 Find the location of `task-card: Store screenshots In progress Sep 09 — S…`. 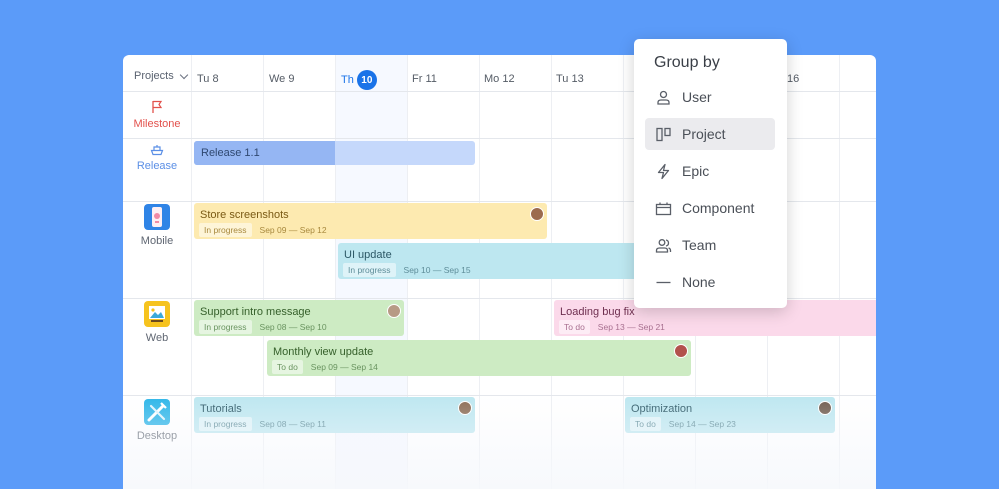

task-card: Store screenshots In progress Sep 09 — S… is located at coordinates (370, 221).